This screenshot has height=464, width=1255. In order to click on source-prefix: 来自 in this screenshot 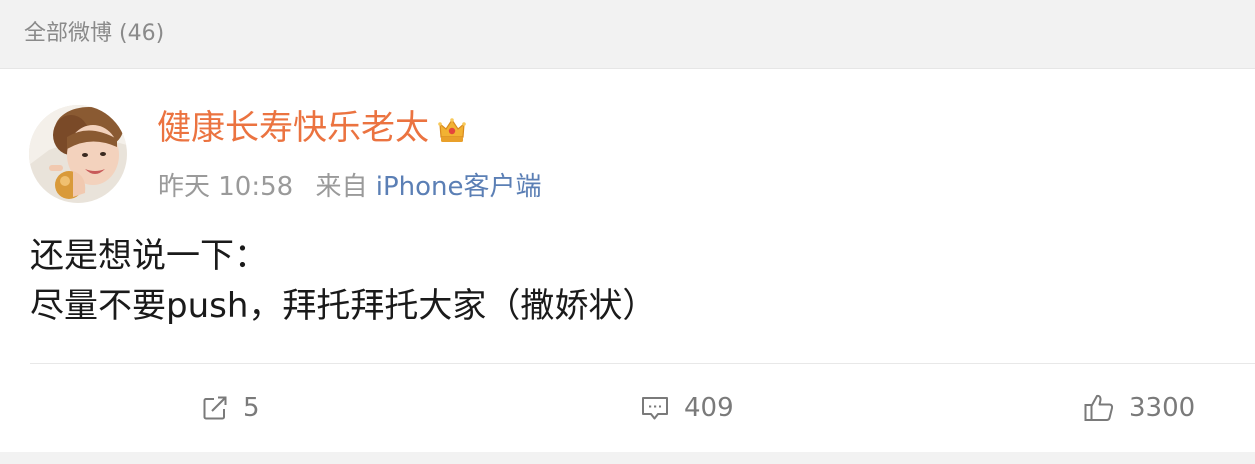, I will do `click(341, 187)`.